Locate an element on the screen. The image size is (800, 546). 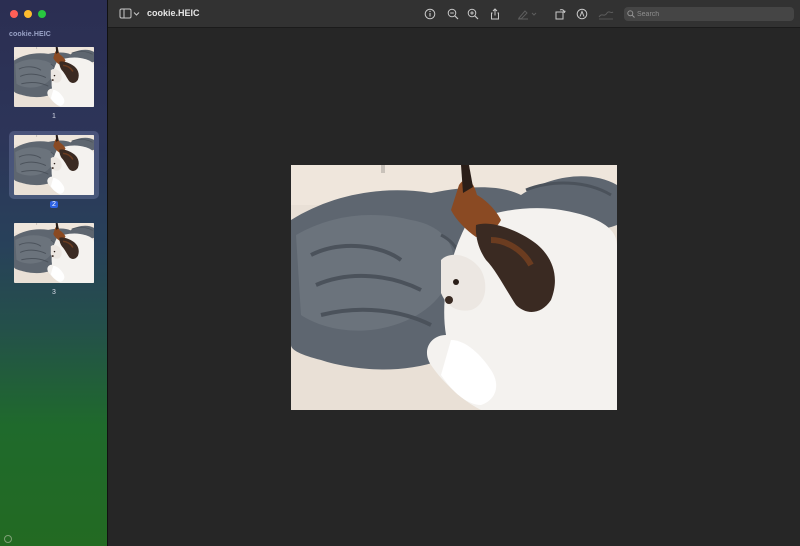
zoom-in-icon is located at coordinates (473, 14).